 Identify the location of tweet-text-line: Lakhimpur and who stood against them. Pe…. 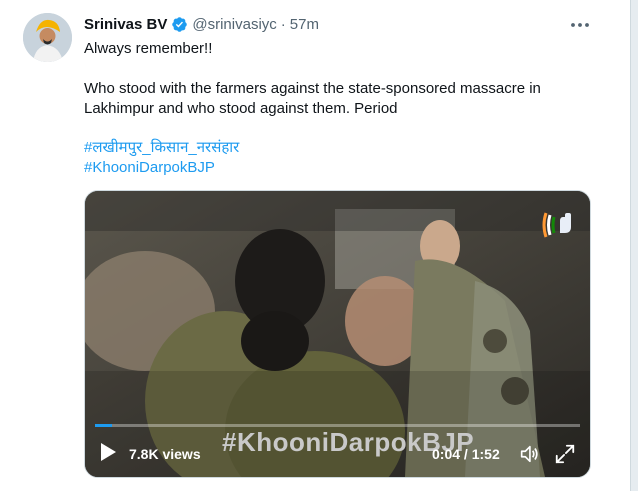
(241, 108).